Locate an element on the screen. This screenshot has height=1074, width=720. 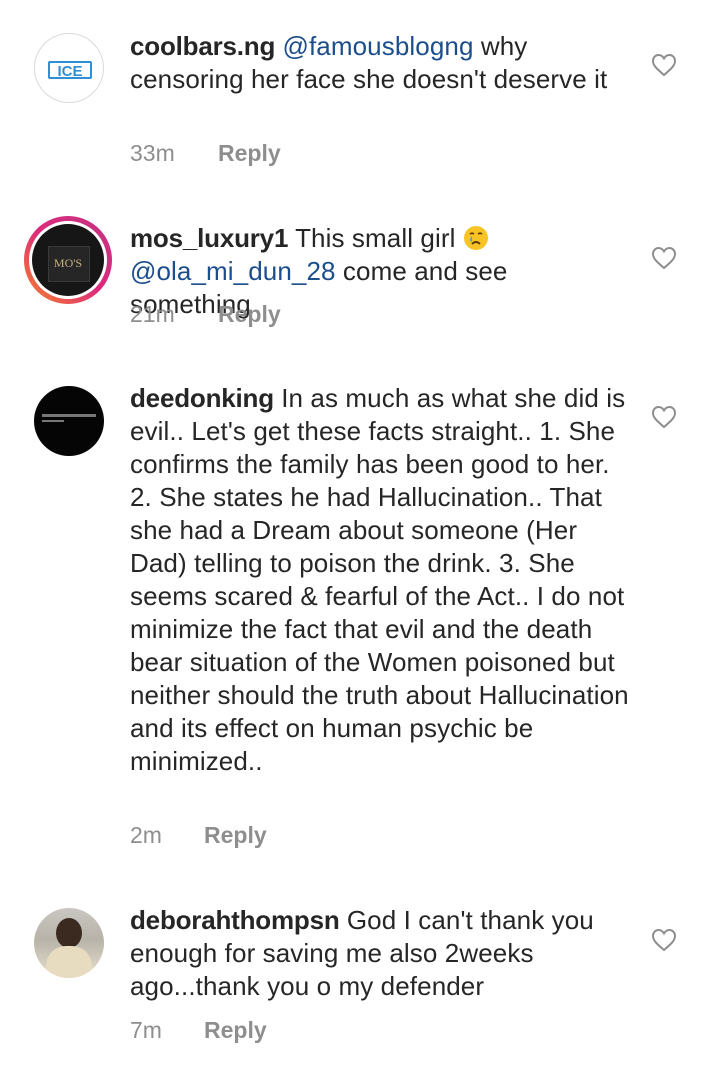
avatar: MO'S is located at coordinates (68, 260).